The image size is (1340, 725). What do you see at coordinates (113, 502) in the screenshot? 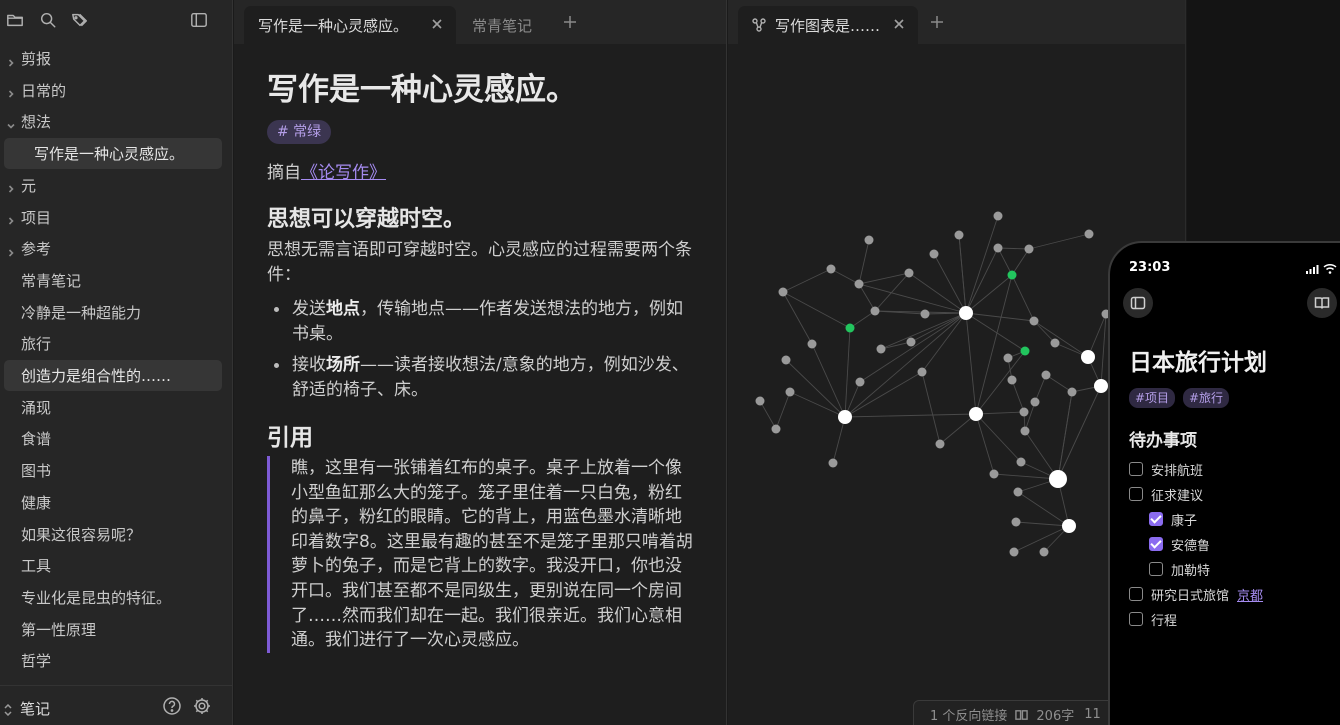
I see `sidebar-item: 健康` at bounding box center [113, 502].